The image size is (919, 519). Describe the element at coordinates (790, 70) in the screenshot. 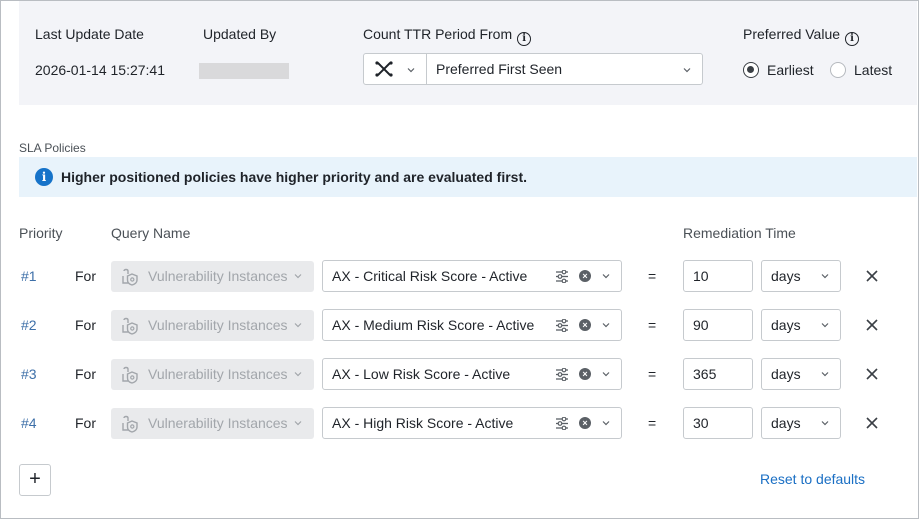

I see `radio-earliest-label: Earliest` at that location.